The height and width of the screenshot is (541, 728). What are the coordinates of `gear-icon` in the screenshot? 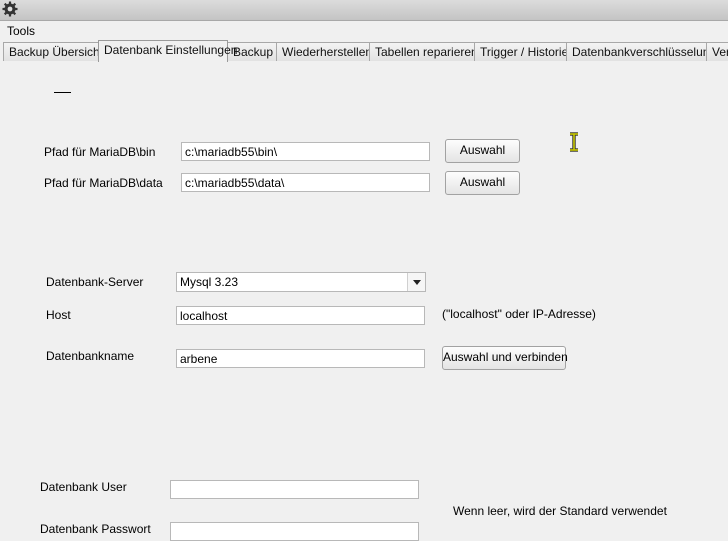 It's located at (10, 9).